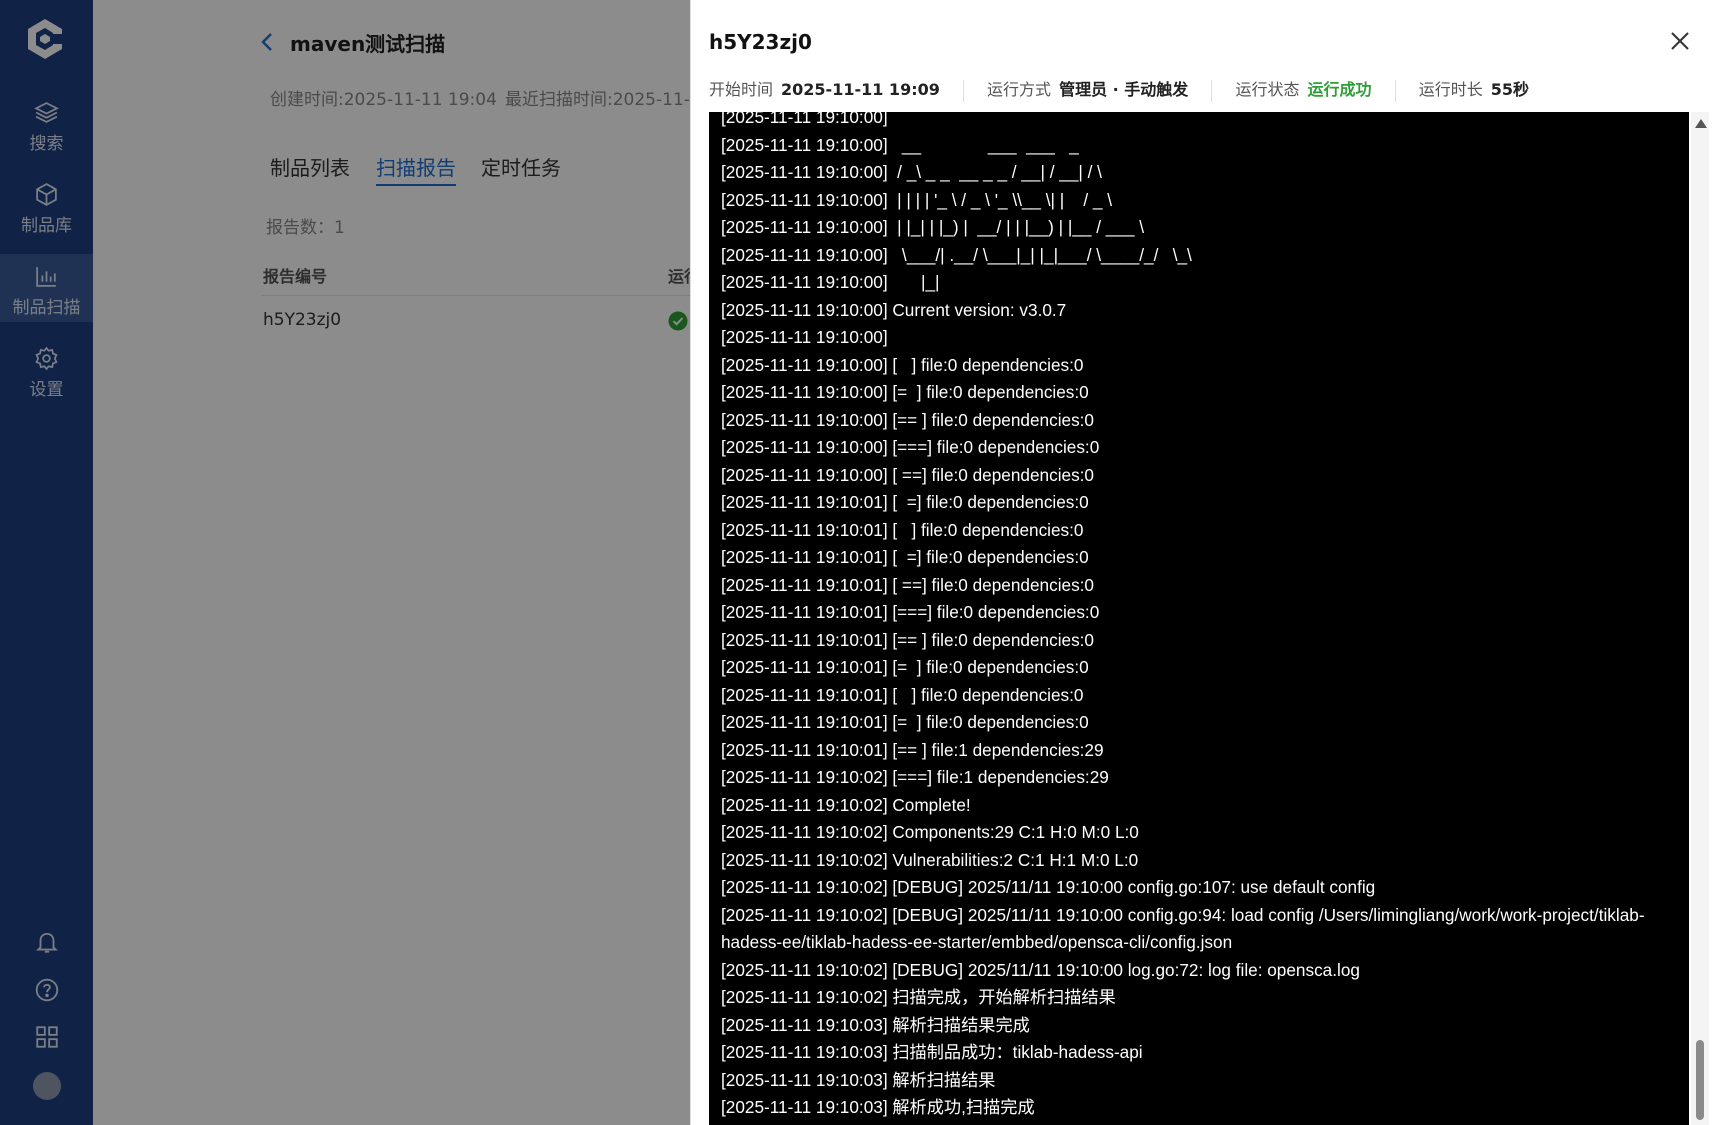 The width and height of the screenshot is (1726, 1125). I want to click on log-line: [2025-11-11 19:10:00] __ ___ ___ _, so click(900, 144).